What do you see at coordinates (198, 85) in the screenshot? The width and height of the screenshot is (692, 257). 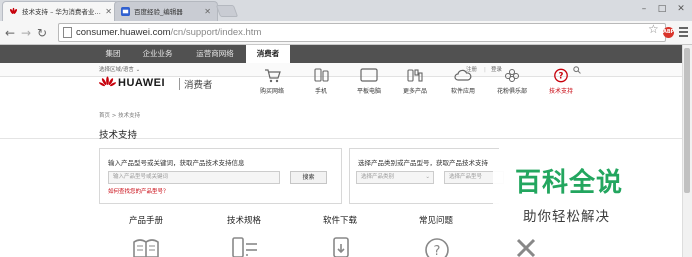 I see `brand-sub: 消费者` at bounding box center [198, 85].